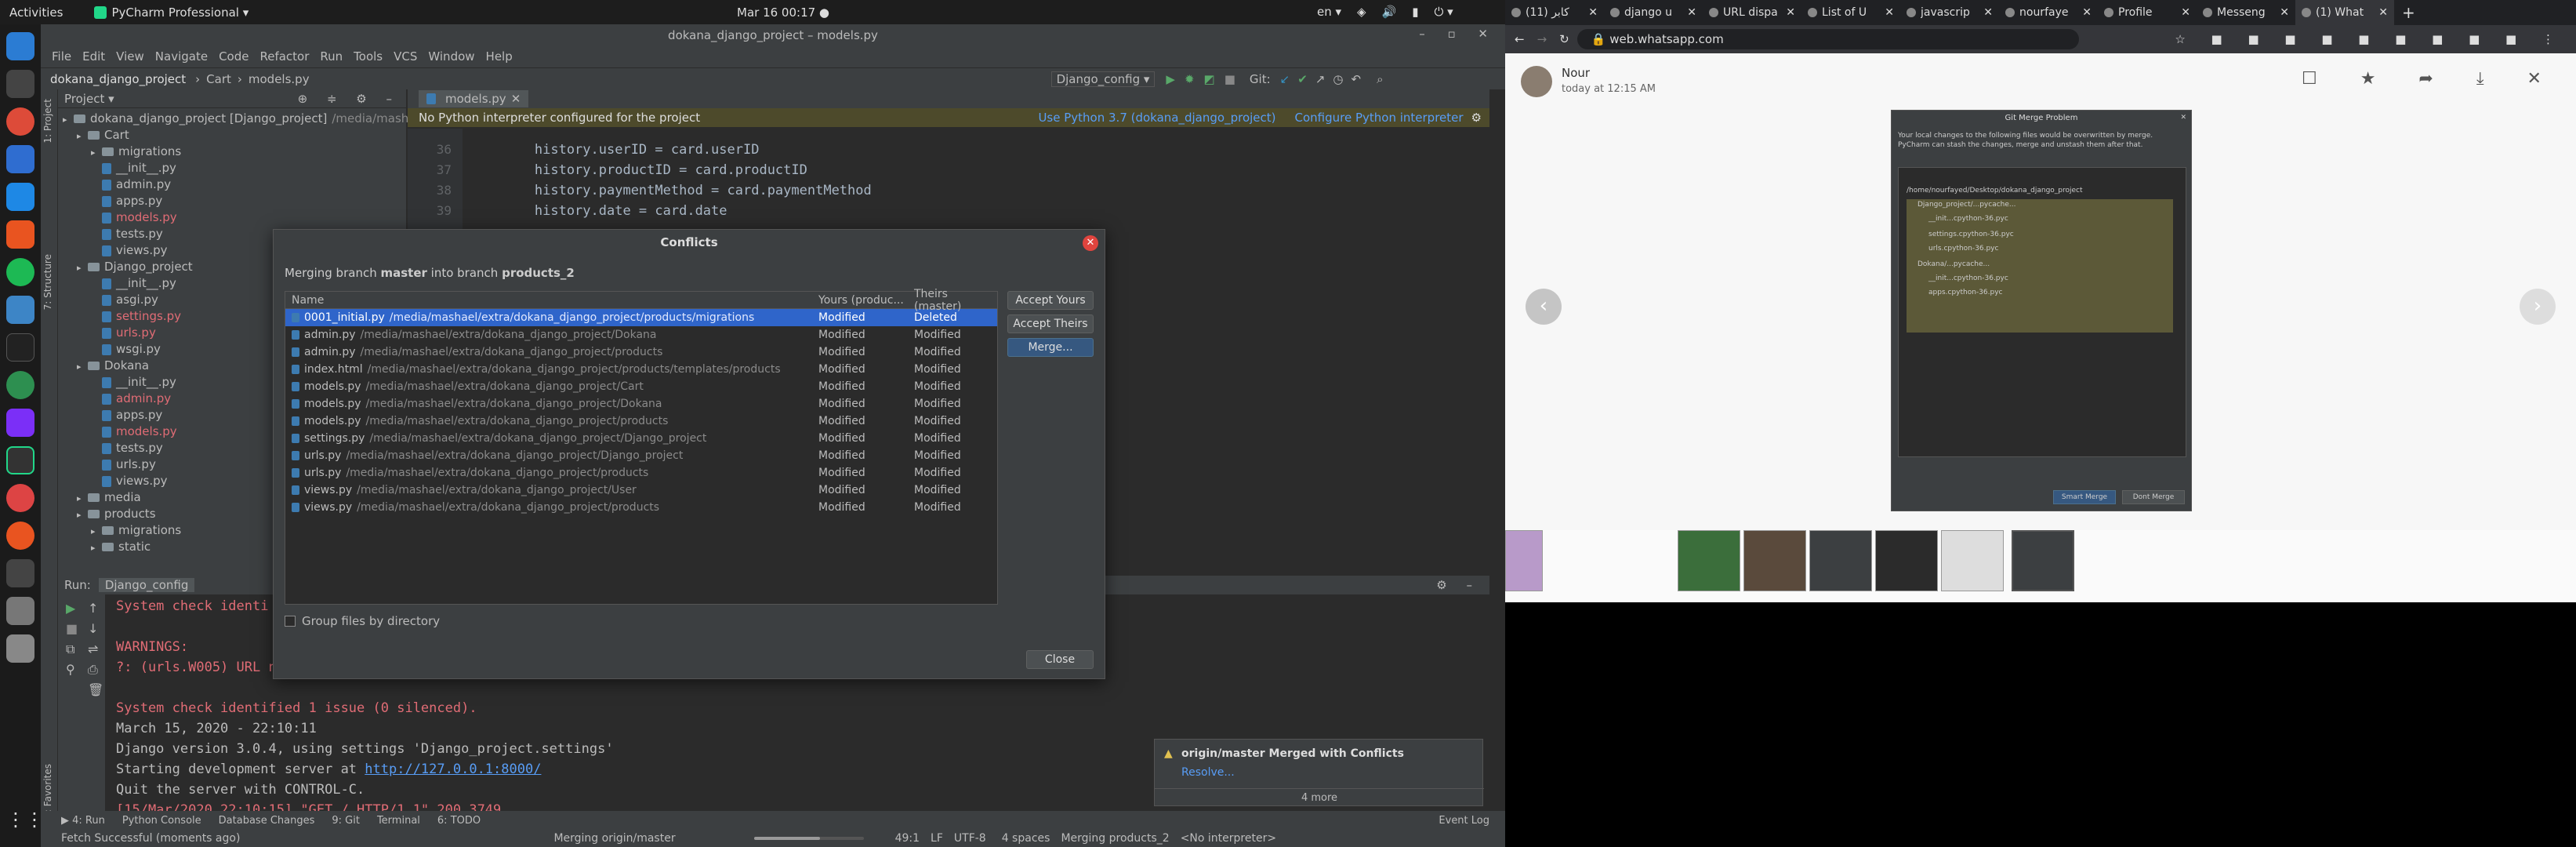 Image resolution: width=2576 pixels, height=847 pixels. I want to click on history-icon: ◷, so click(1338, 79).